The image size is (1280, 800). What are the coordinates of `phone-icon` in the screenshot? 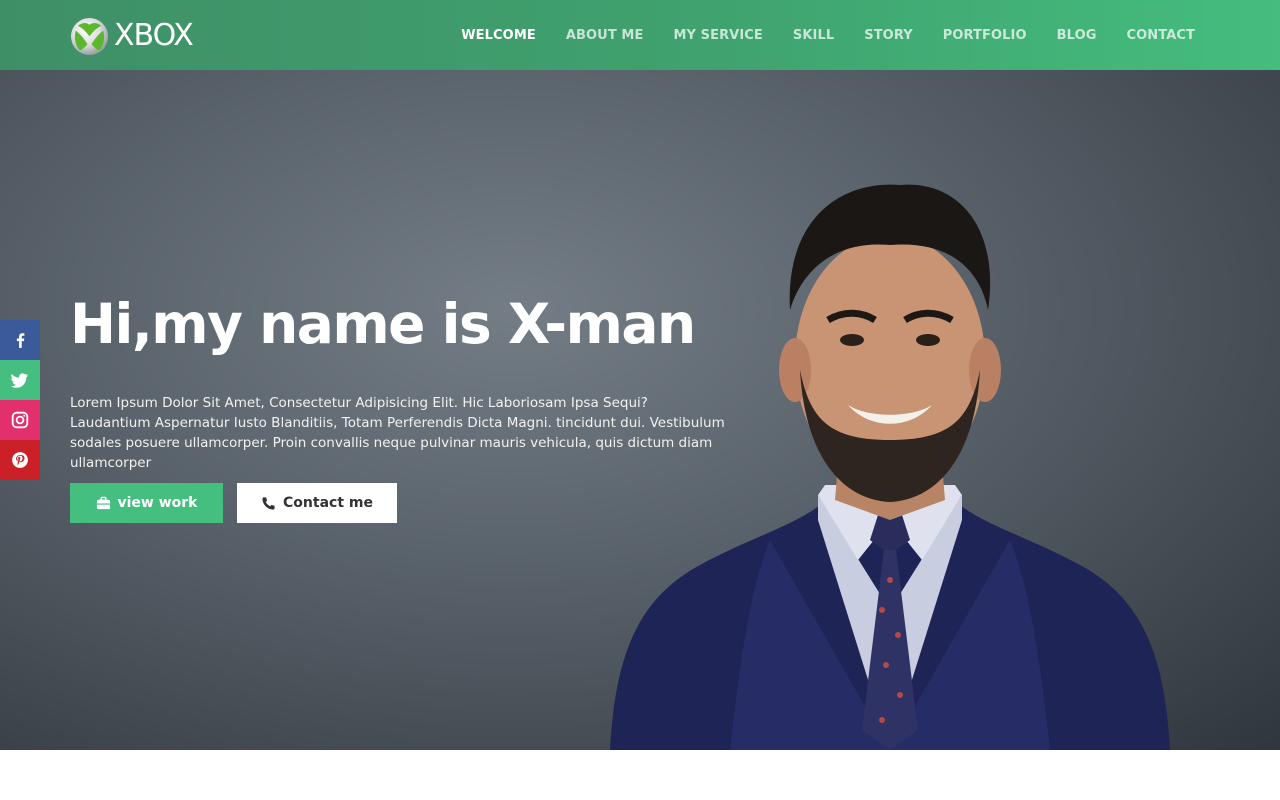 It's located at (268, 503).